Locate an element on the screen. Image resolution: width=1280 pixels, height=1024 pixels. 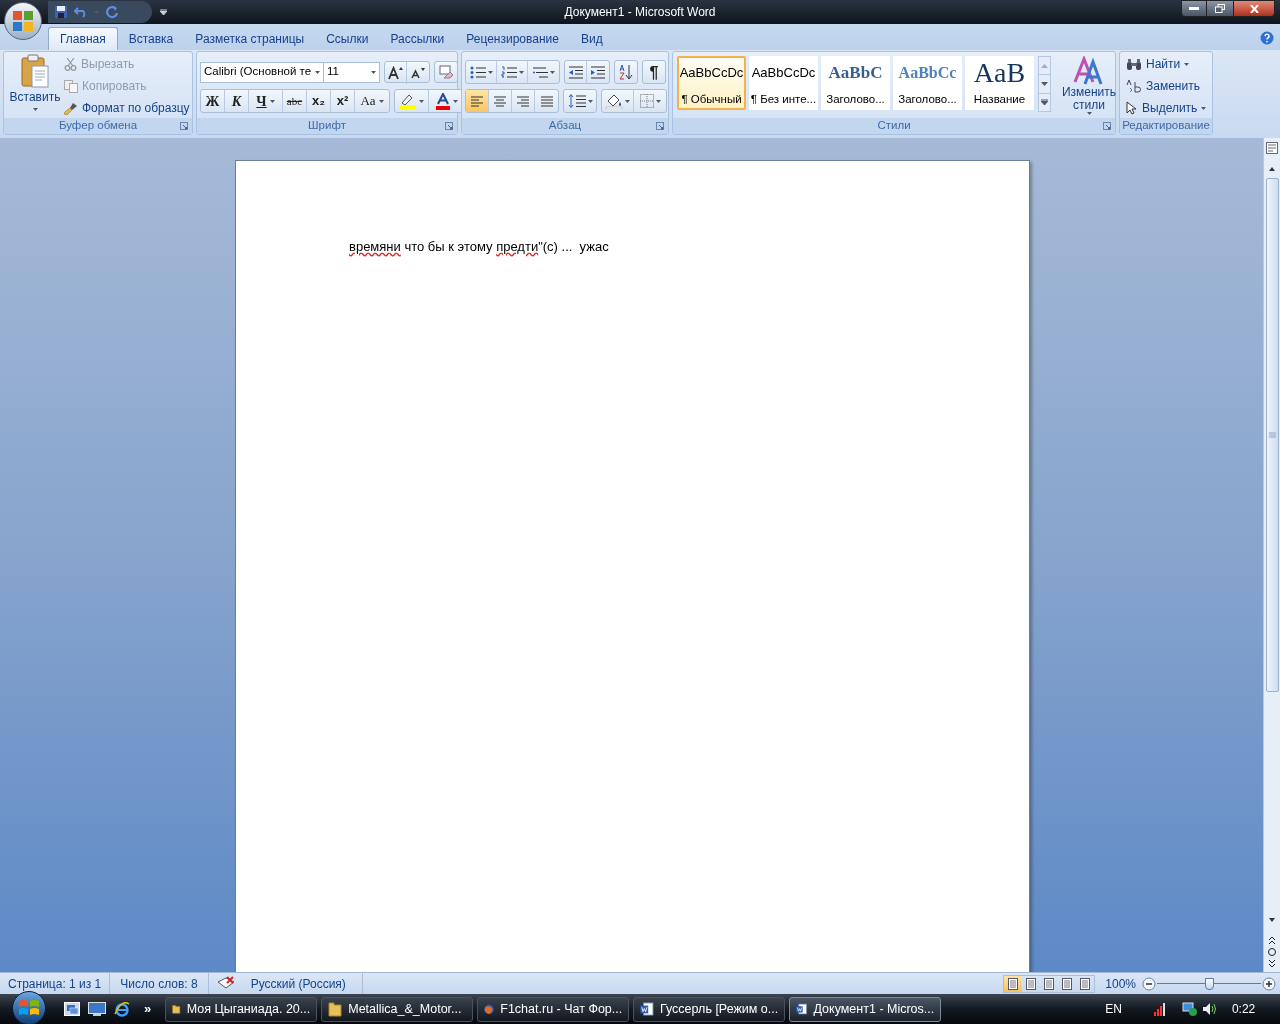
grow-font-icon is located at coordinates (395, 73).